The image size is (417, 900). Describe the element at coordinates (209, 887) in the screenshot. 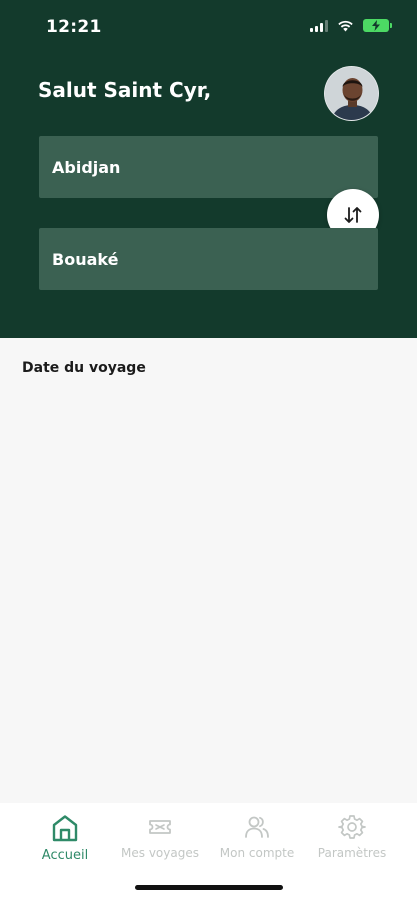

I see `home-indicator` at that location.